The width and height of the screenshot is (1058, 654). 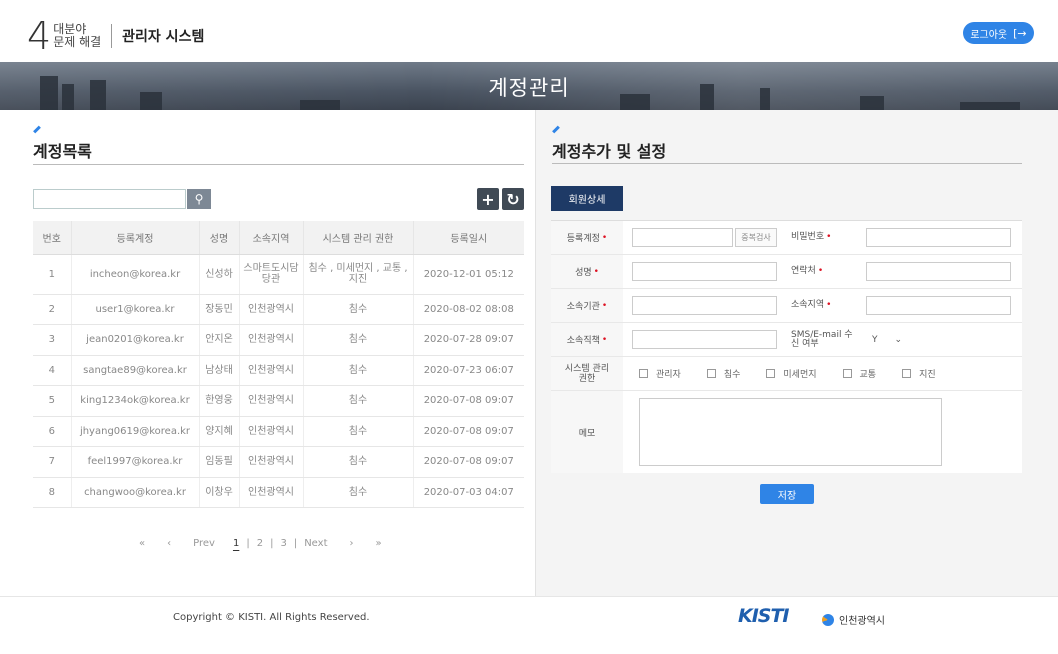 I want to click on save-button: 저장, so click(x=787, y=494).